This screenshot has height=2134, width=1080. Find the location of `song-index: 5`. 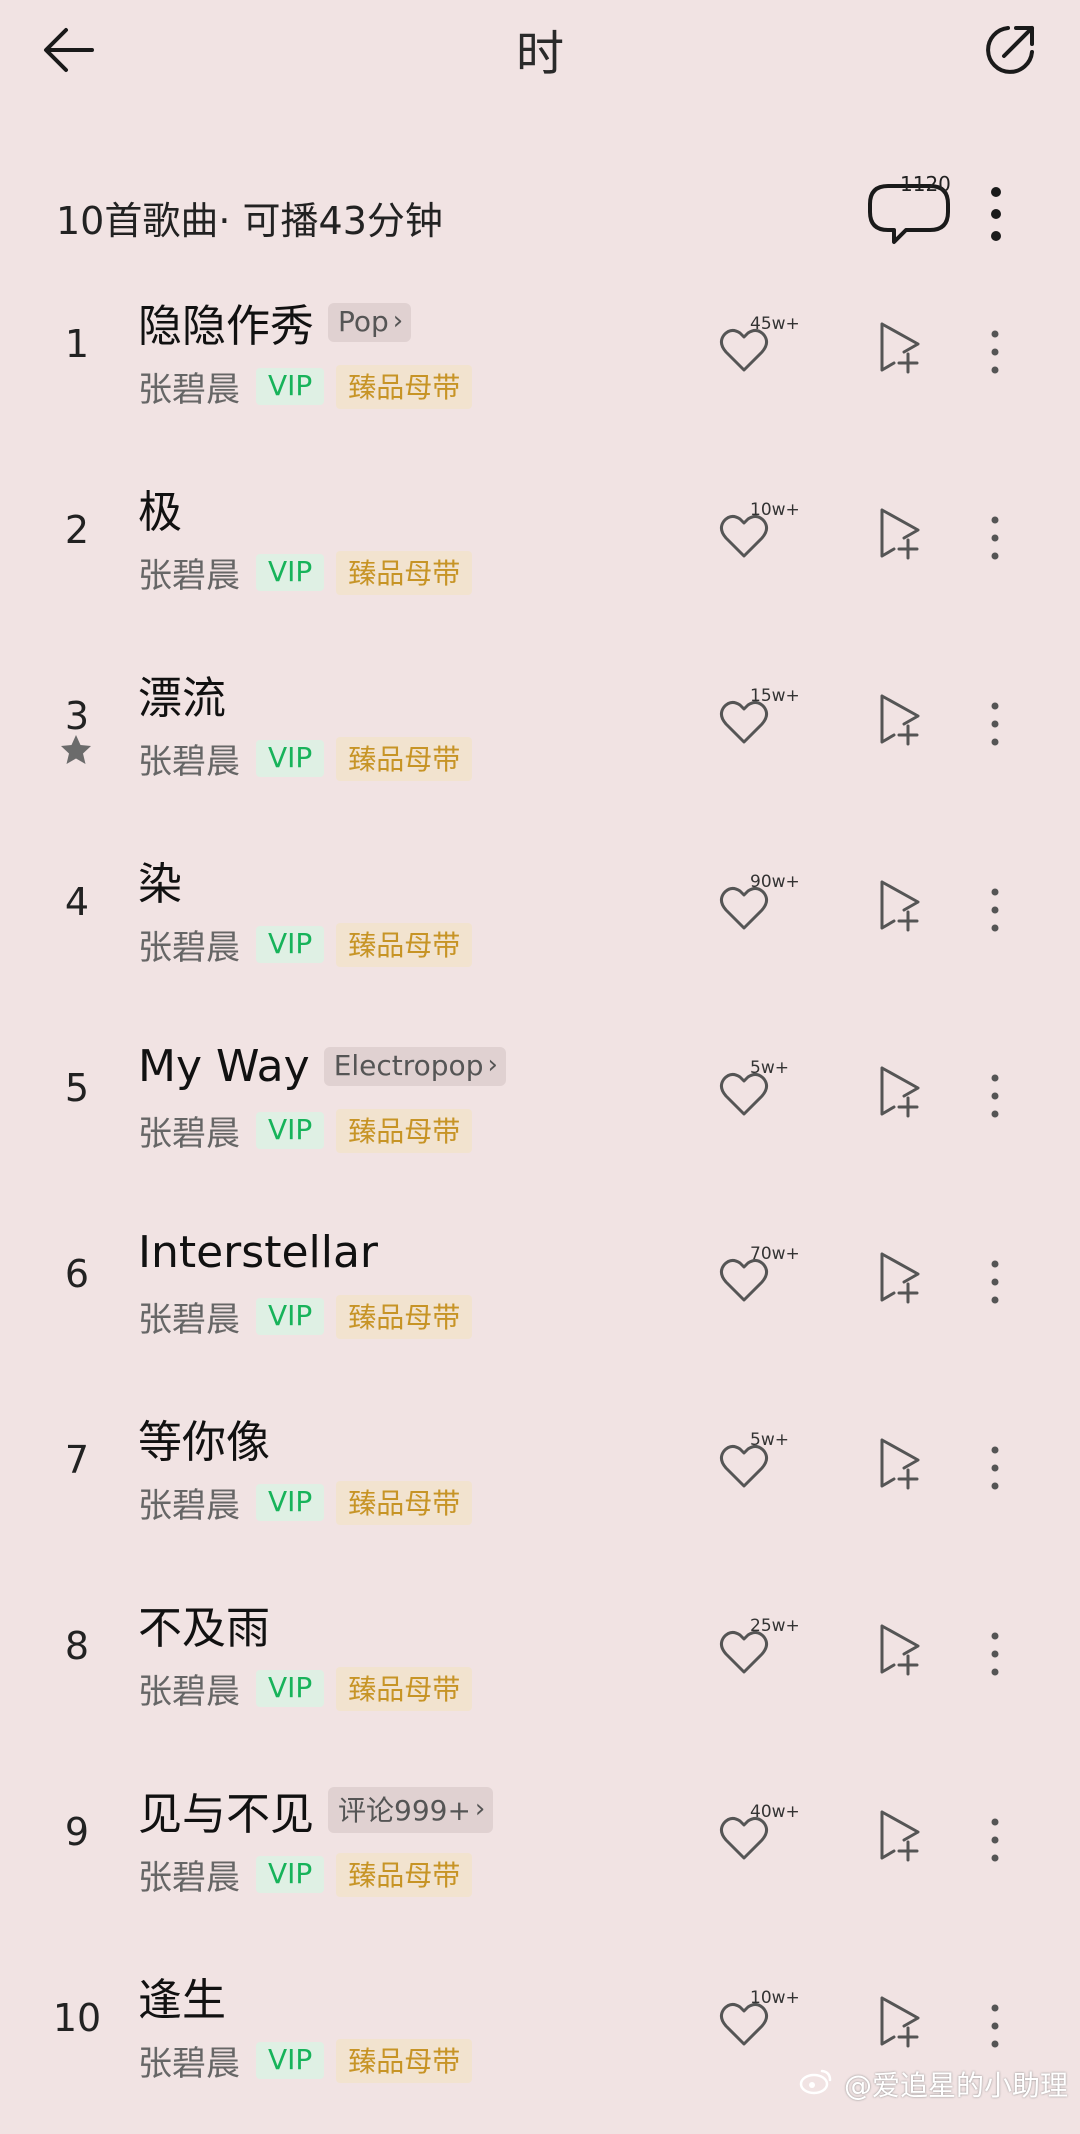

song-index: 5 is located at coordinates (77, 1088).